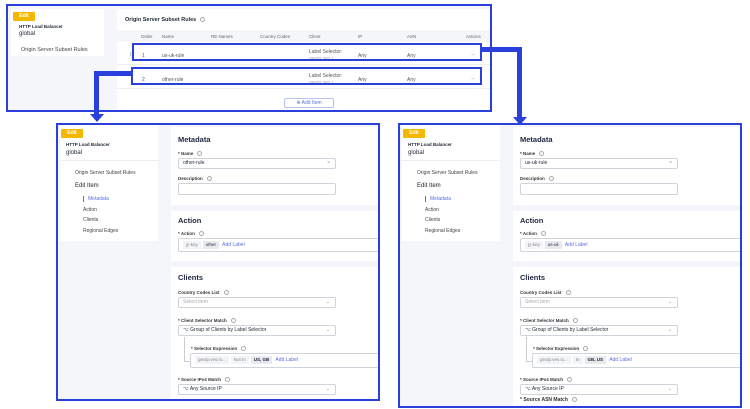  What do you see at coordinates (544, 400) in the screenshot?
I see `form-labels-source-asn: * Source ASN Match` at bounding box center [544, 400].